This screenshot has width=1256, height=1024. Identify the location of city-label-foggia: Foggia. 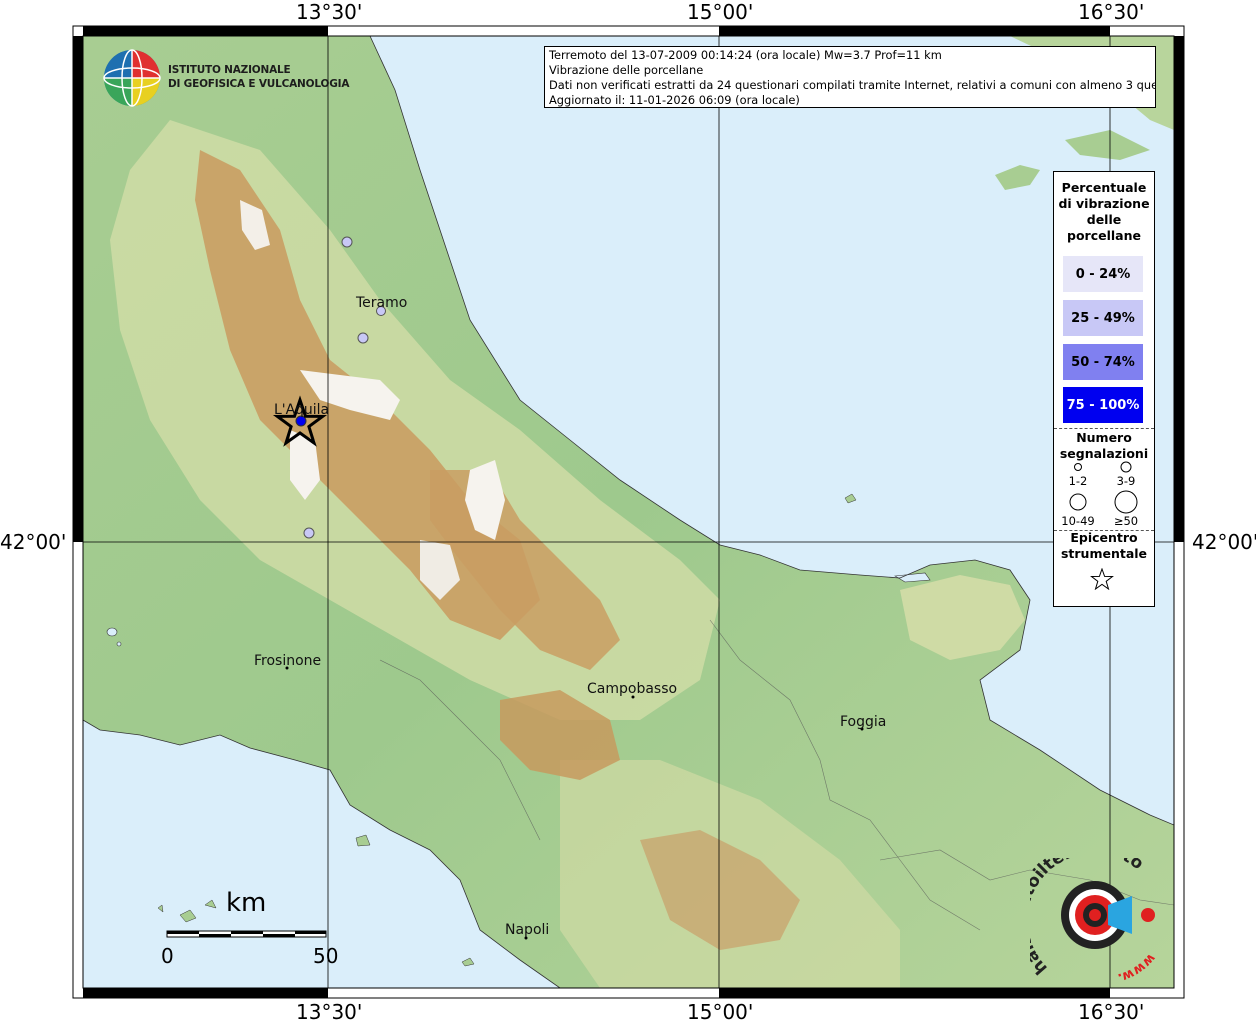
(863, 722).